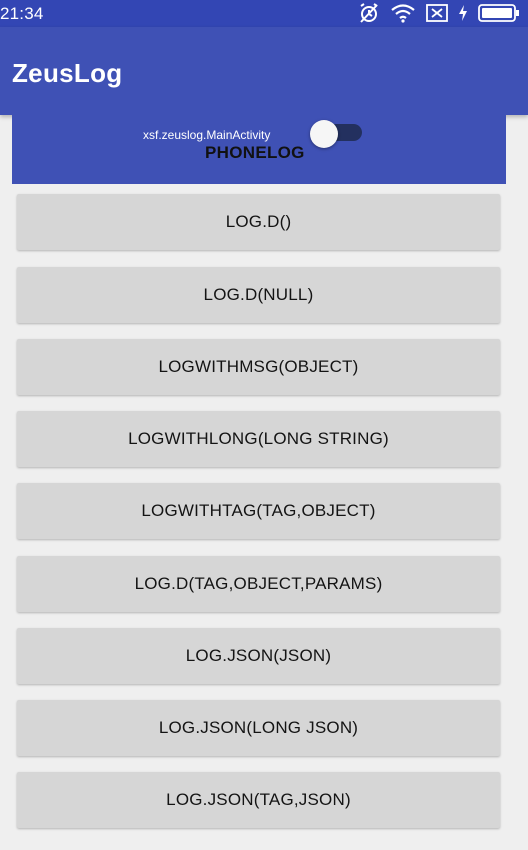 This screenshot has width=528, height=850. Describe the element at coordinates (67, 73) in the screenshot. I see `app-title: ZeusLog` at that location.